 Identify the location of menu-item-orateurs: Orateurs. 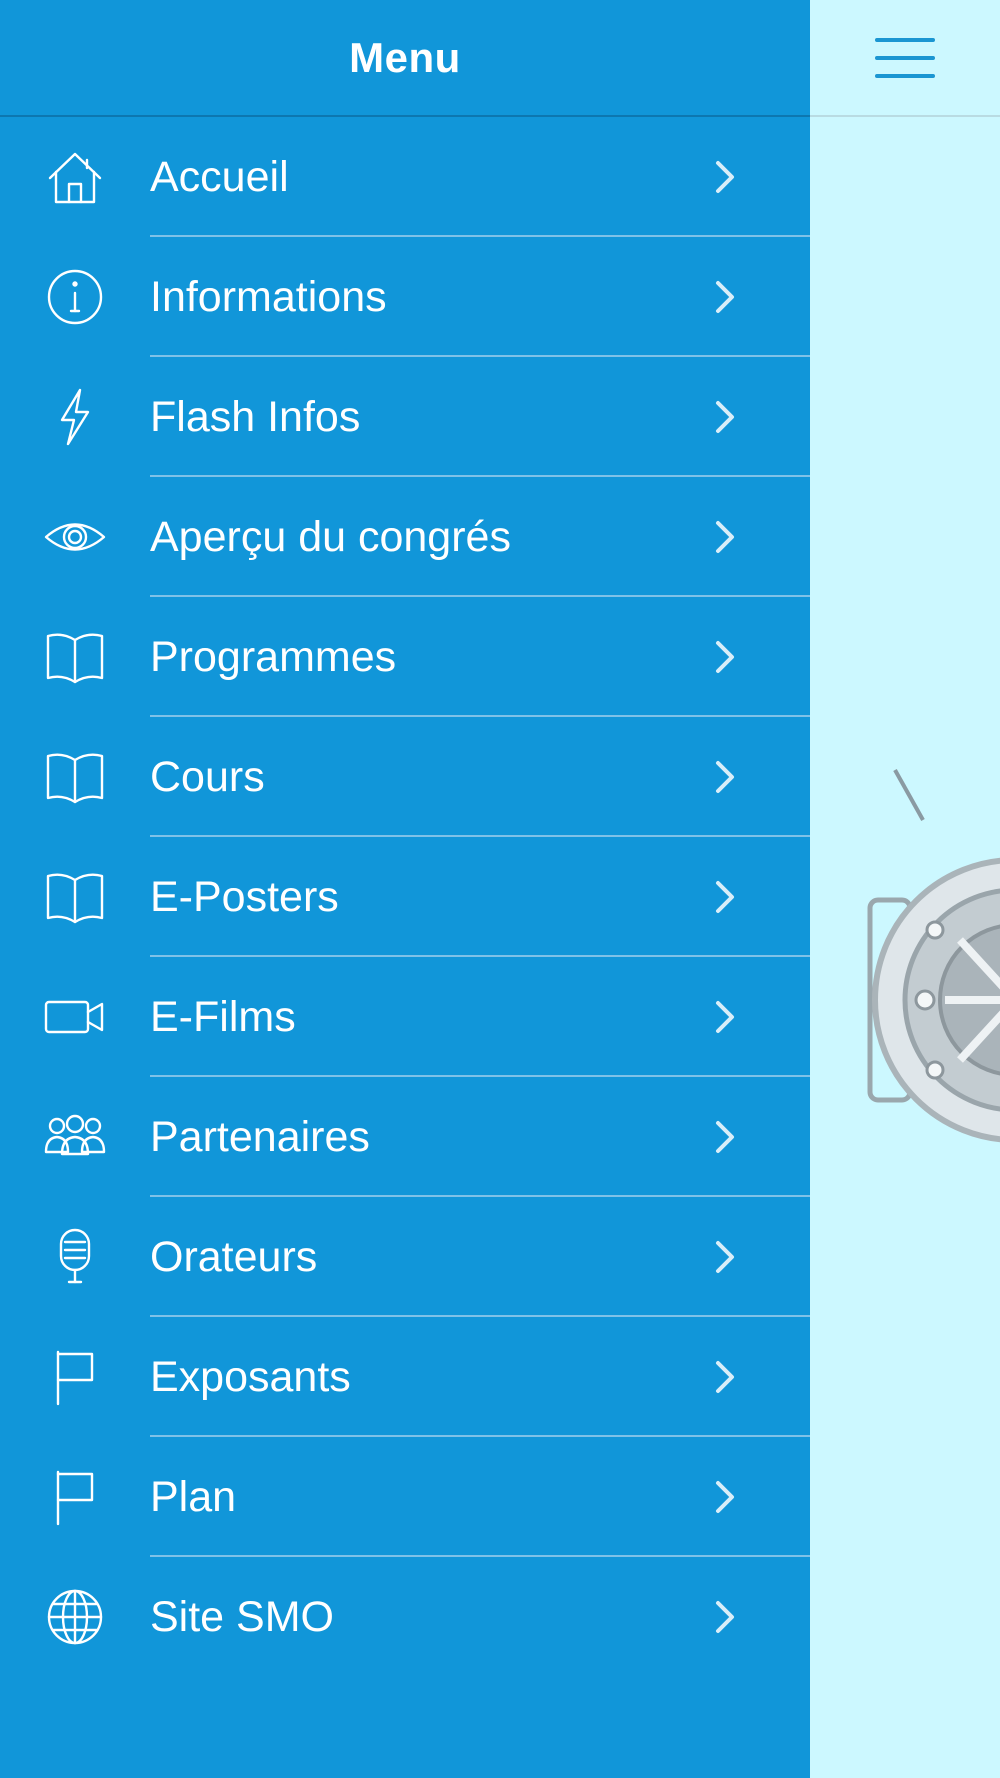
(405, 1257).